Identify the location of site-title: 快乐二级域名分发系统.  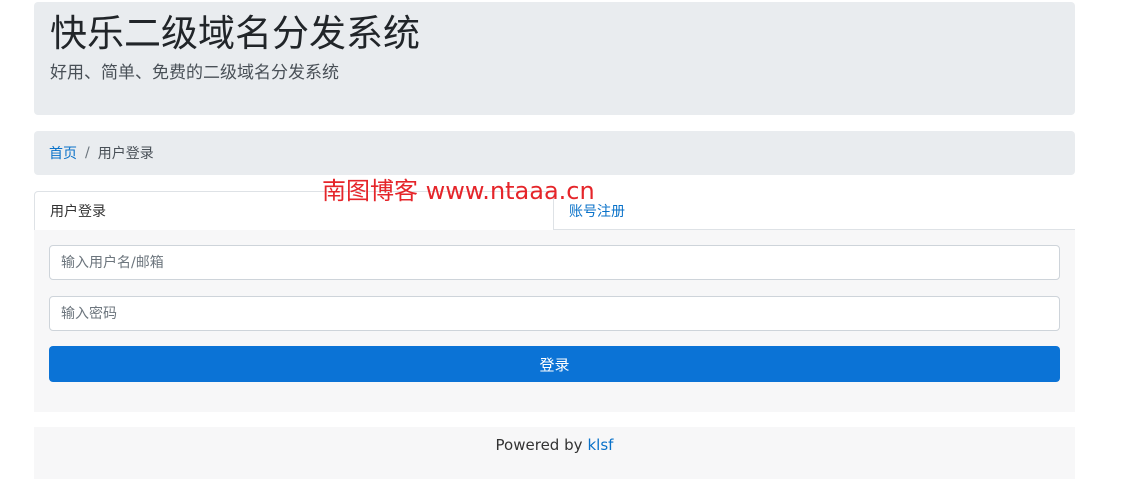
(235, 33).